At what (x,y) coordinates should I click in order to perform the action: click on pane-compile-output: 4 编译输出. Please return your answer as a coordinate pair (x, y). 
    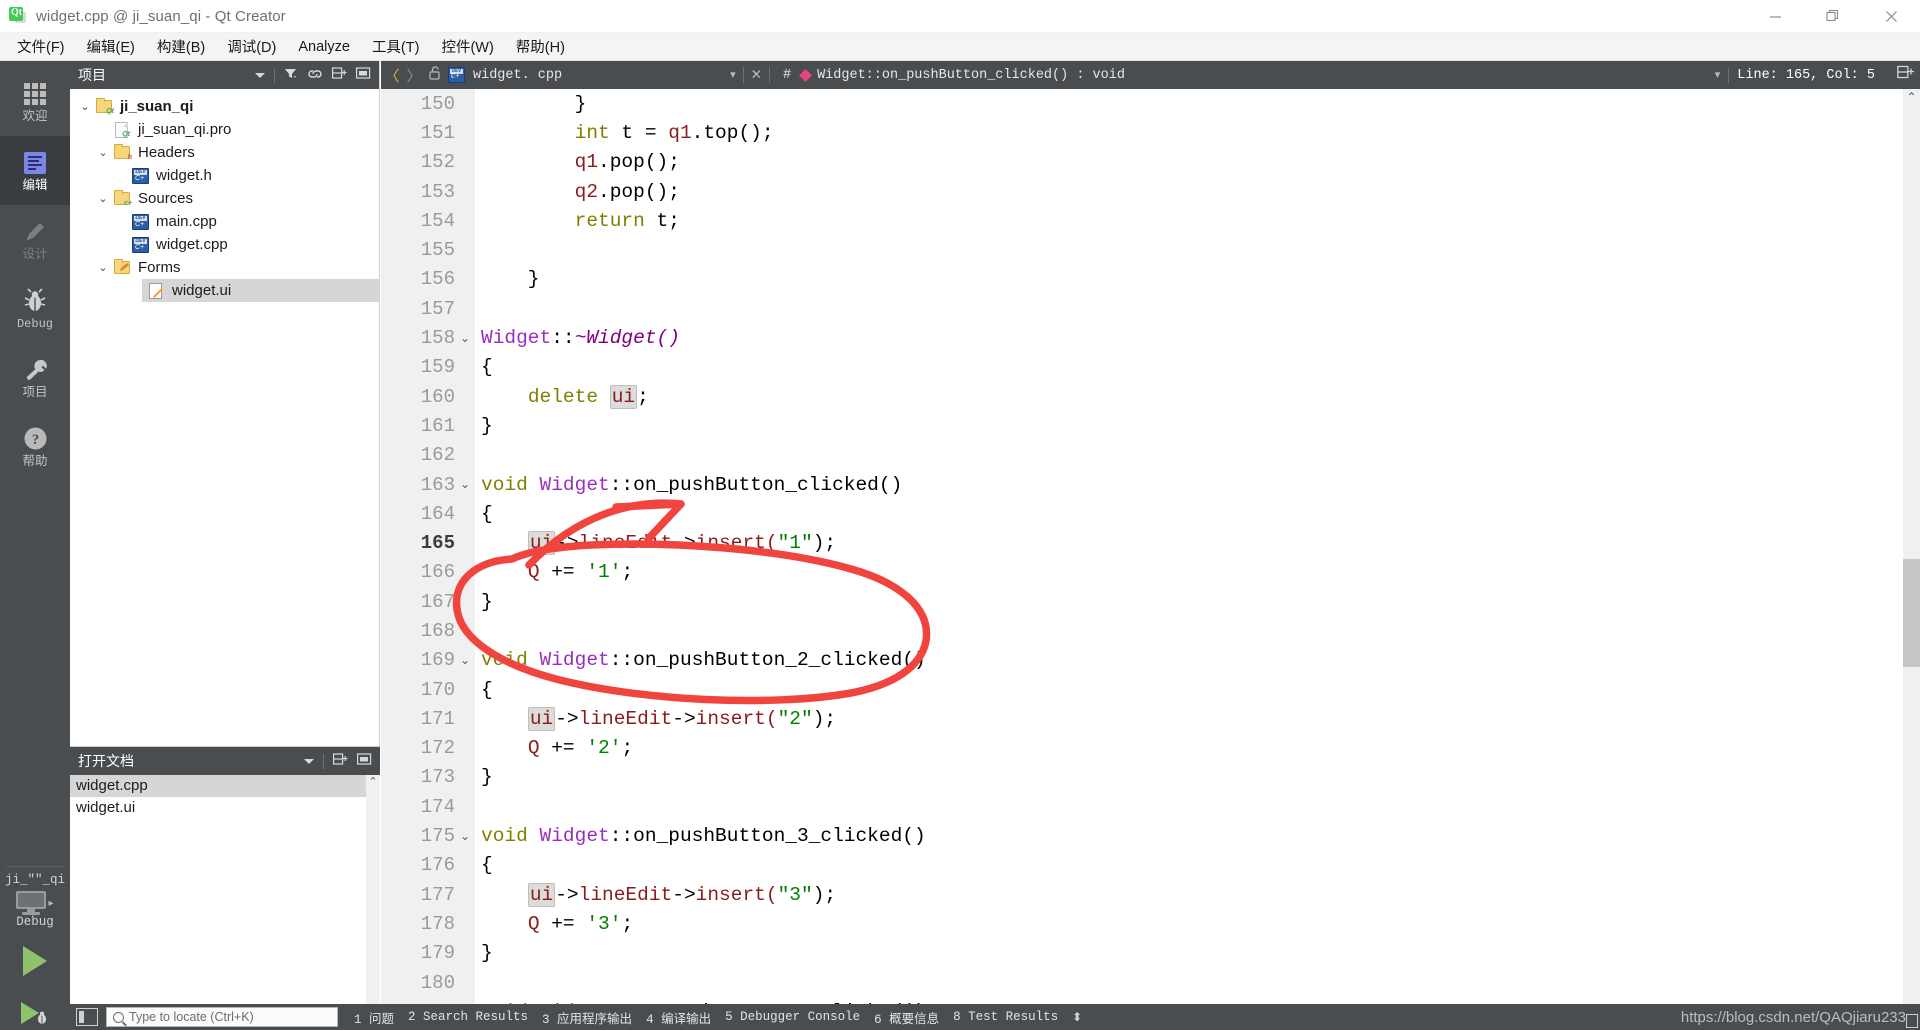
    Looking at the image, I should click on (678, 1017).